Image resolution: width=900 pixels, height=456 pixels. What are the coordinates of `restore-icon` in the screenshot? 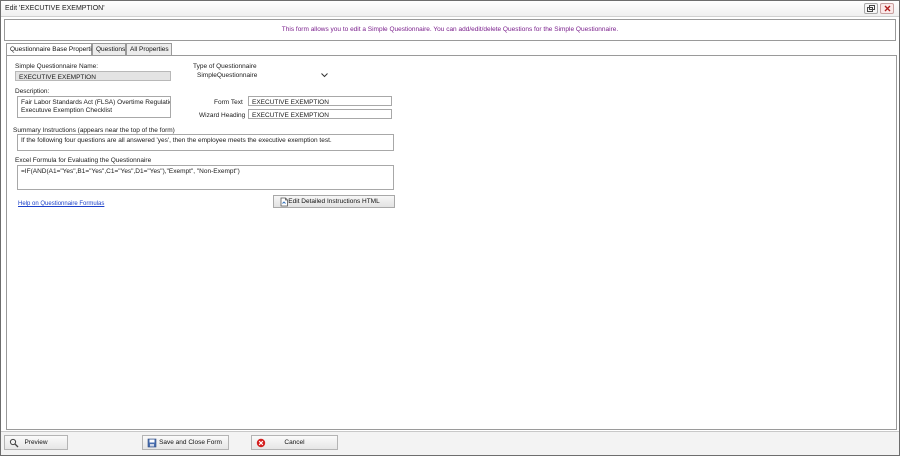 It's located at (871, 8).